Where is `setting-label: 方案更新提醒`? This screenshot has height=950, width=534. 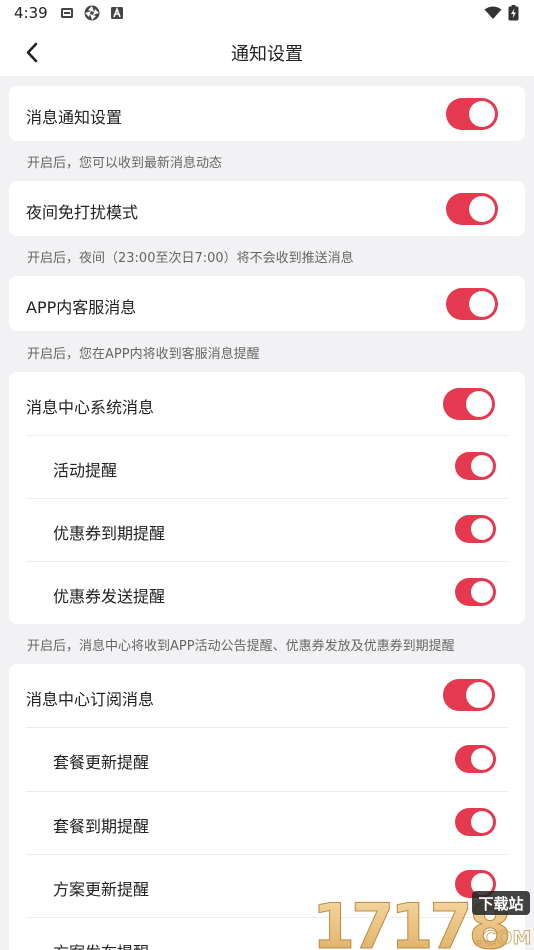
setting-label: 方案更新提醒 is located at coordinates (101, 889).